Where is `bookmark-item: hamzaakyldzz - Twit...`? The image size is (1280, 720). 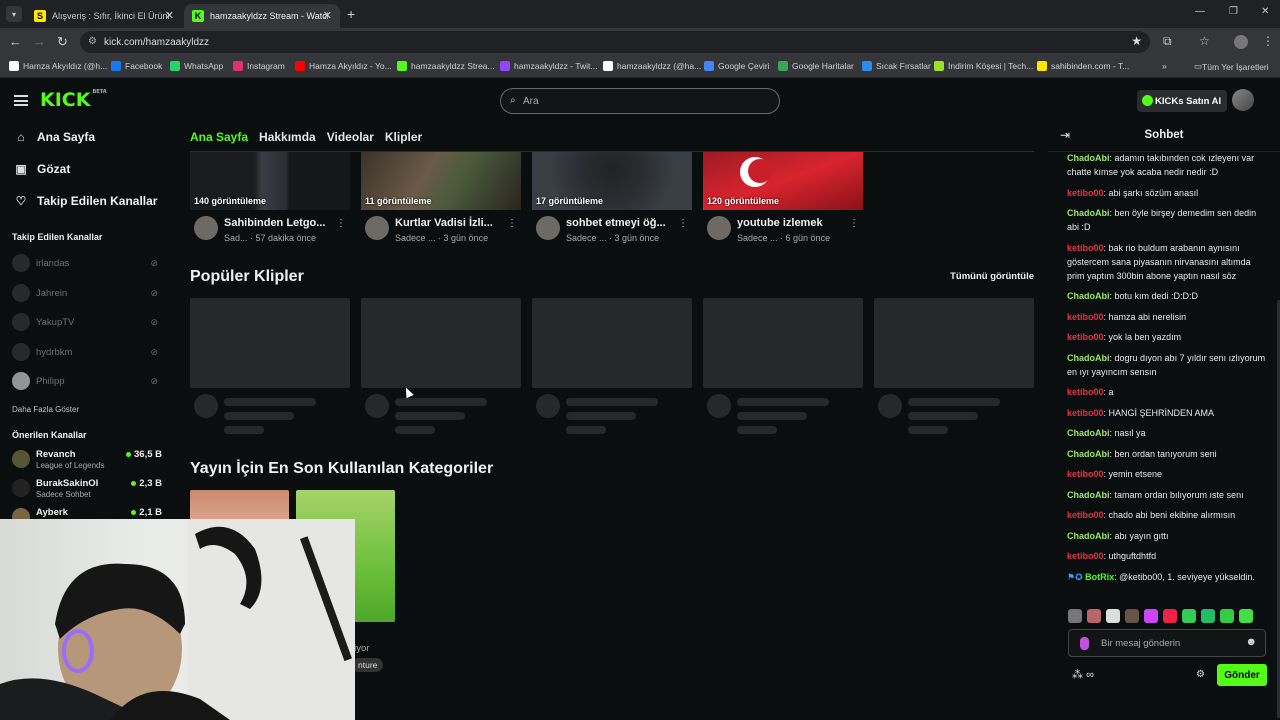 bookmark-item: hamzaakyldzz - Twit... is located at coordinates (548, 66).